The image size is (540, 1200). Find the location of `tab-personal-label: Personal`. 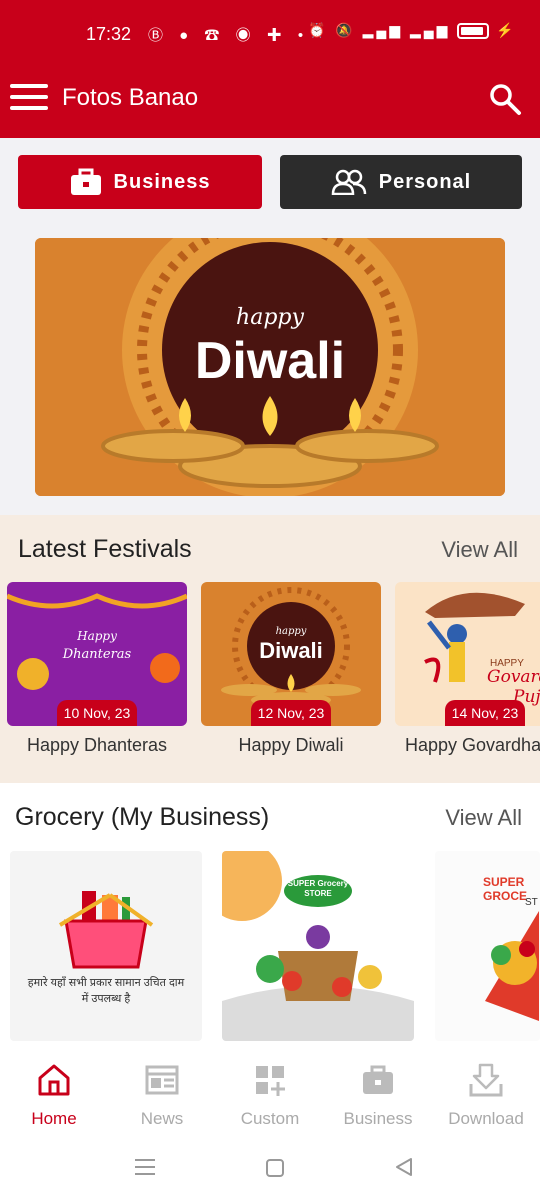

tab-personal-label: Personal is located at coordinates (425, 181).